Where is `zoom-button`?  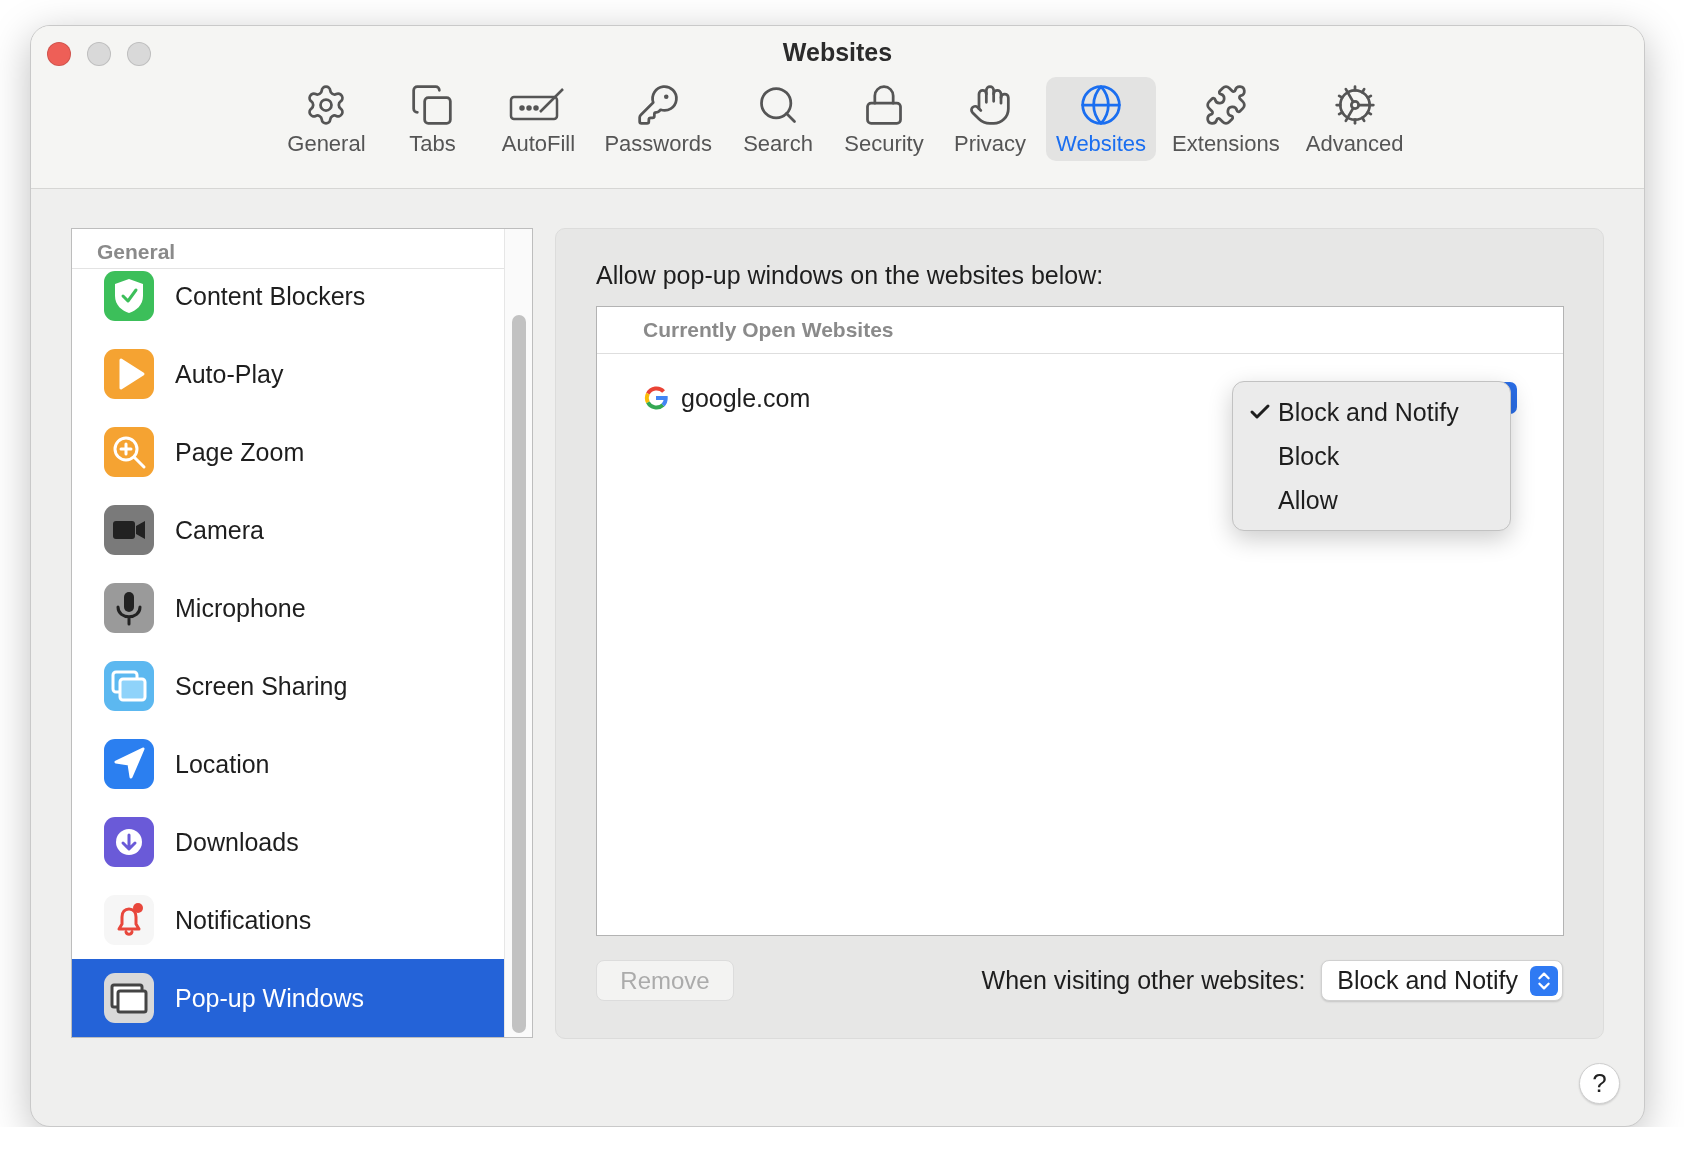 zoom-button is located at coordinates (139, 54).